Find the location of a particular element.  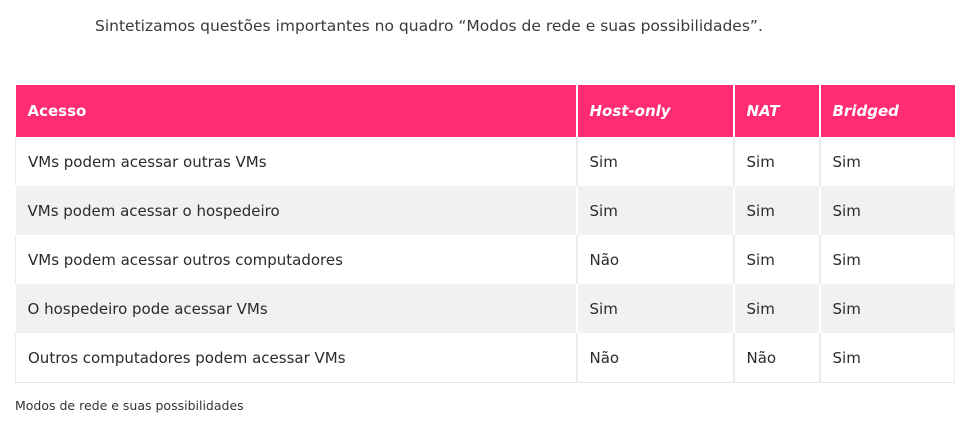

header-acesso: Acesso is located at coordinates (296, 111).